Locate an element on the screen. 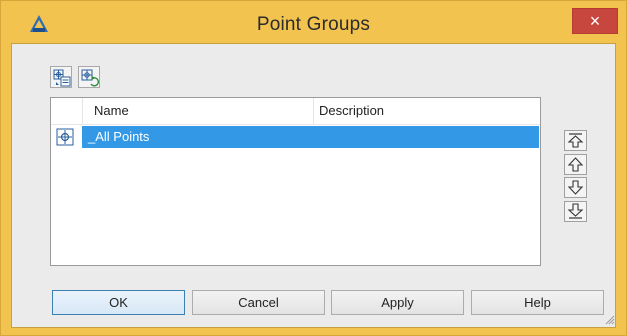  move-to-top-button is located at coordinates (575, 140).